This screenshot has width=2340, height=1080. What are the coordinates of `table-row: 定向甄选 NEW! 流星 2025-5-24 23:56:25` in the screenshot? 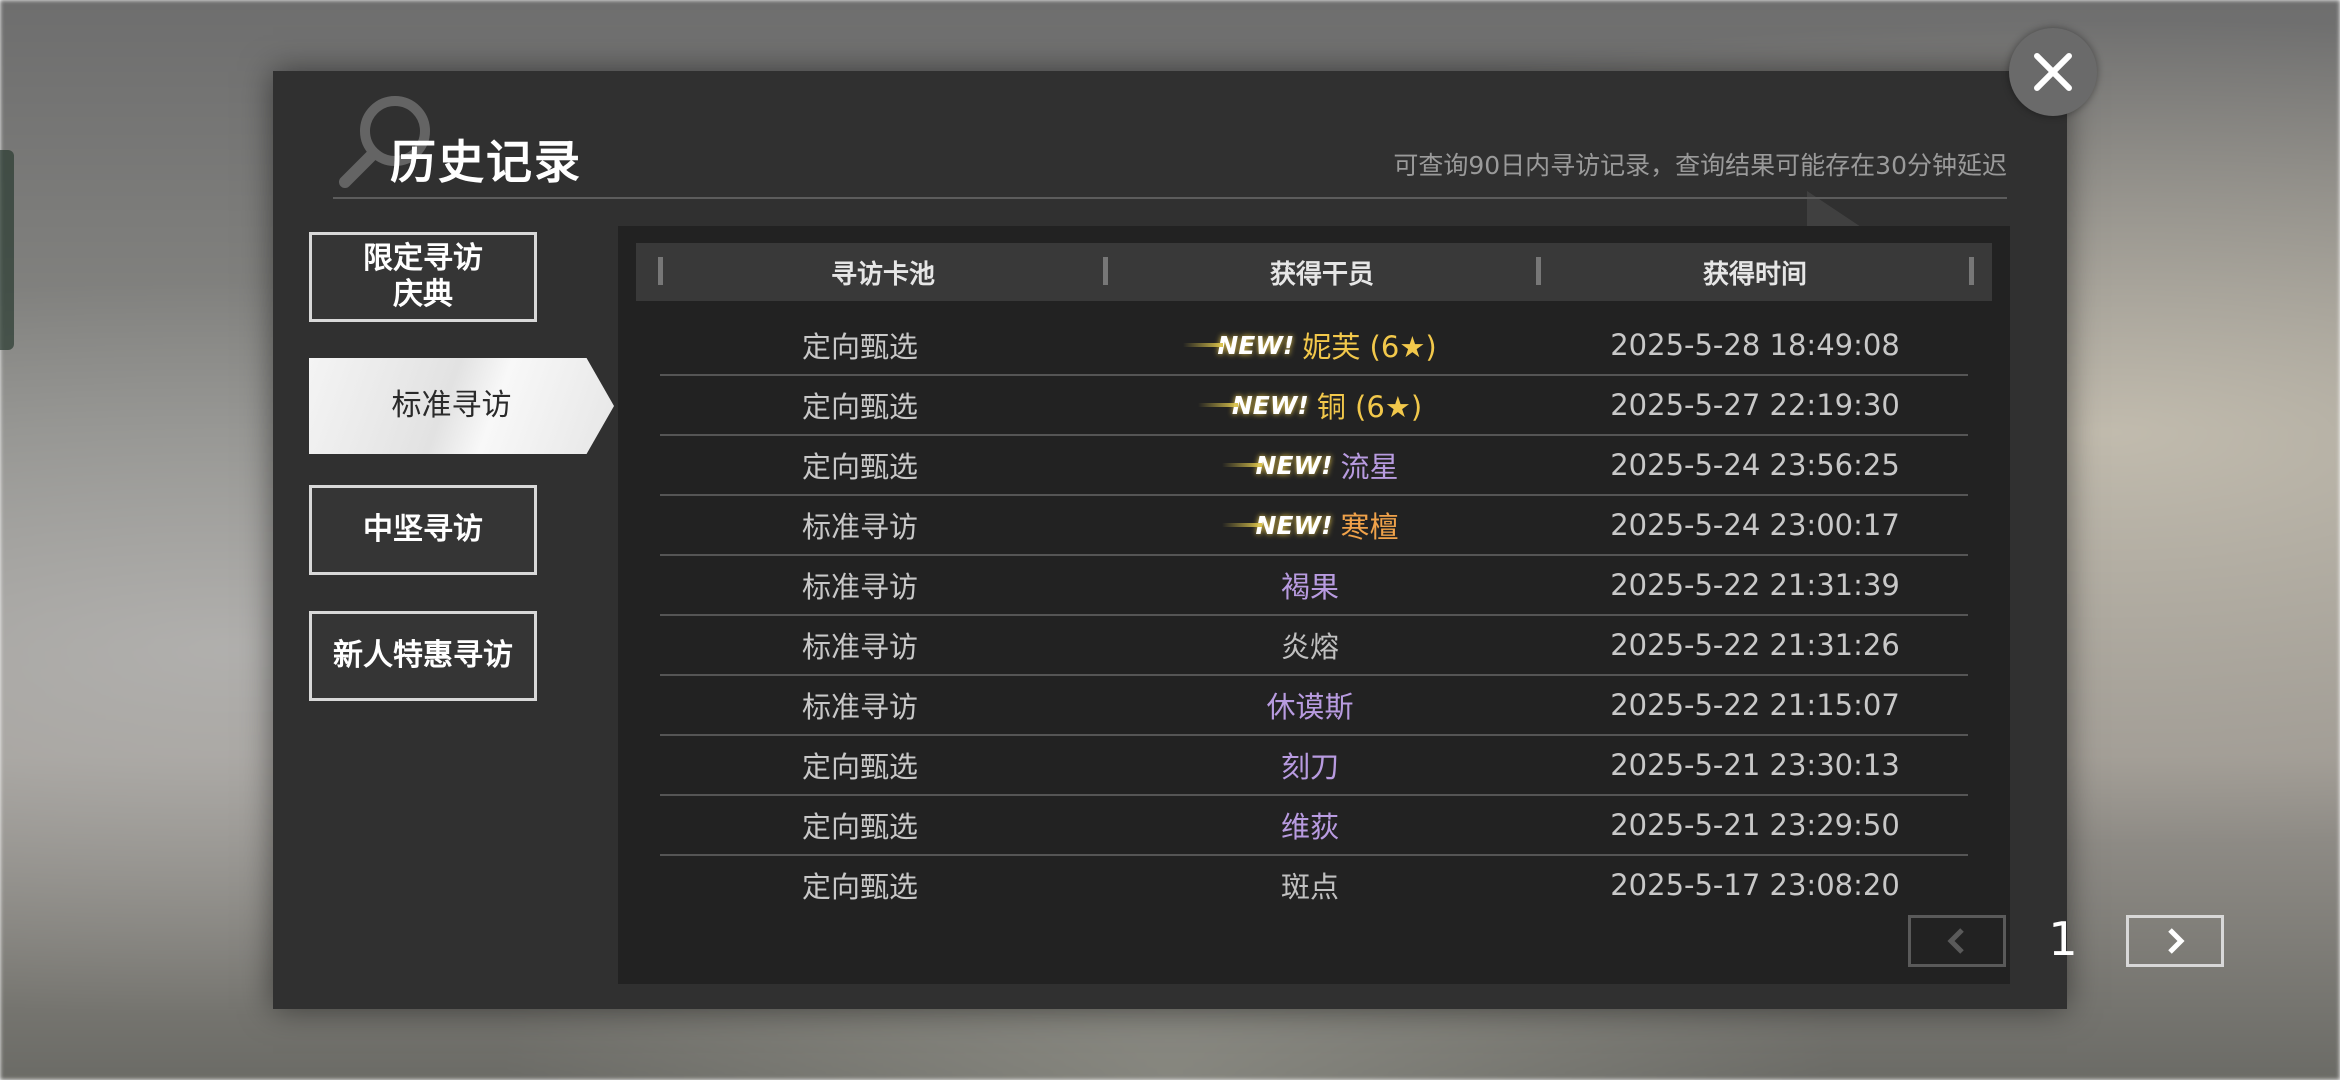 It's located at (1314, 466).